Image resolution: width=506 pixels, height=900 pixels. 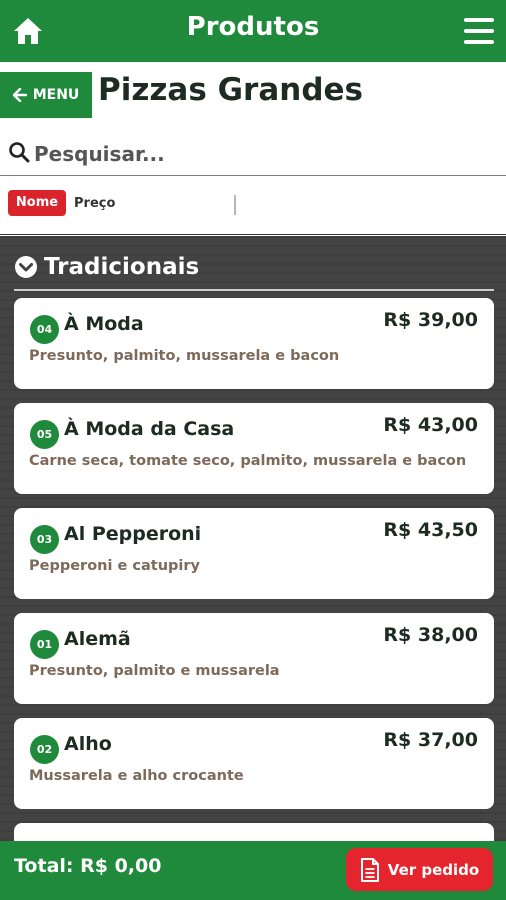 I want to click on product-code-badge: 04, so click(x=44, y=329).